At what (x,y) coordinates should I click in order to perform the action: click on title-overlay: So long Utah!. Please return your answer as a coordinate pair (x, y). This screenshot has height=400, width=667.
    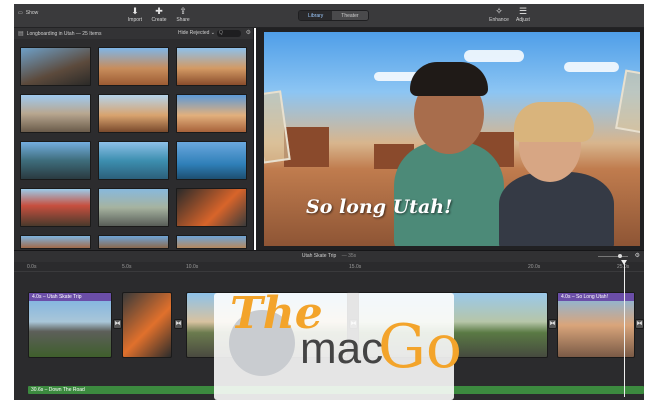
    Looking at the image, I should click on (379, 207).